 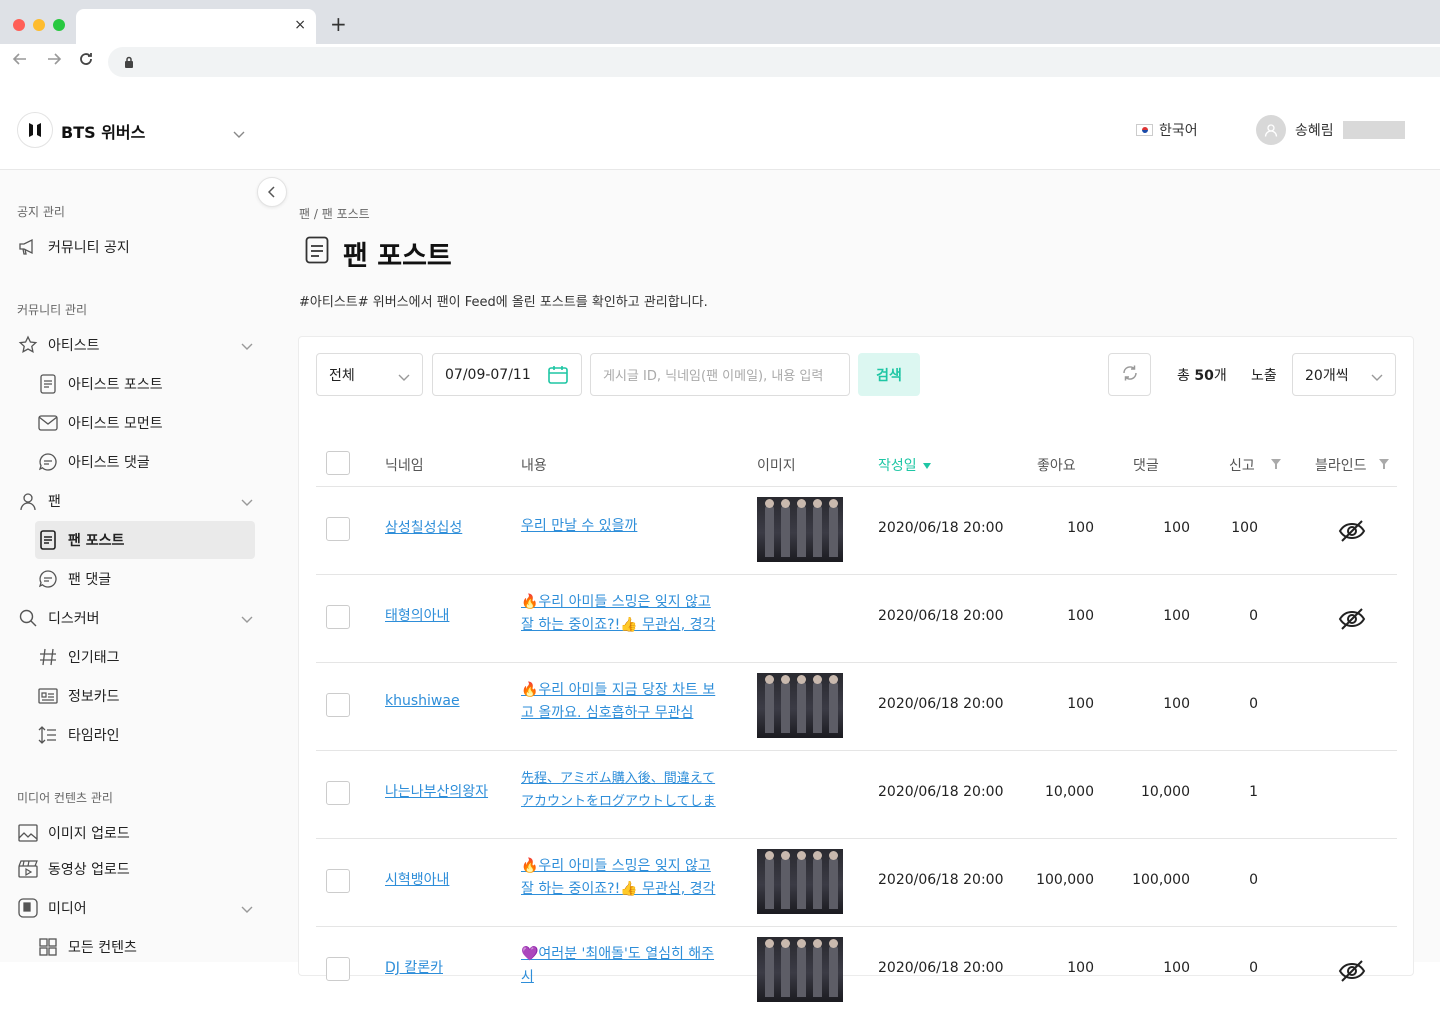 What do you see at coordinates (74, 346) in the screenshot?
I see `sidebar-item-label: 아티스트` at bounding box center [74, 346].